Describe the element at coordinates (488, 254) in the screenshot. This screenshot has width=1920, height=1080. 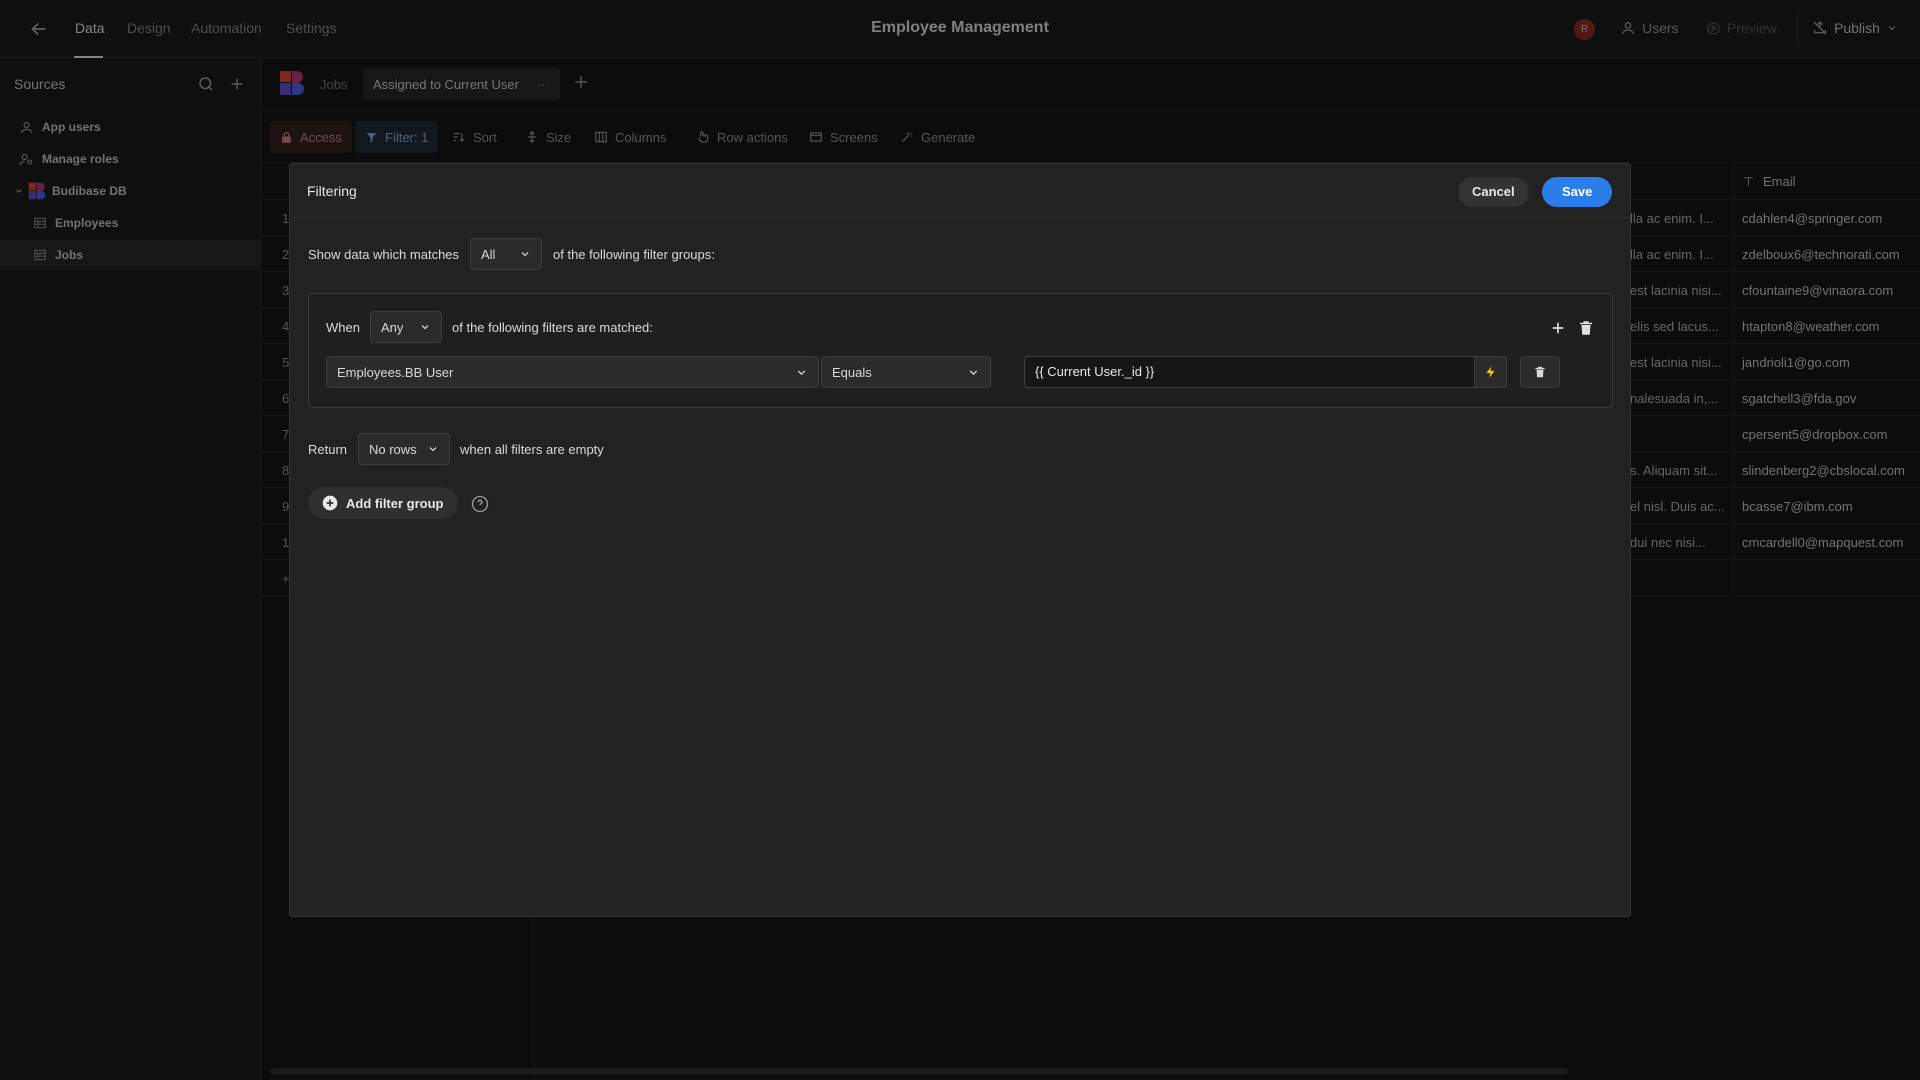
I see `match-all-value: All` at that location.